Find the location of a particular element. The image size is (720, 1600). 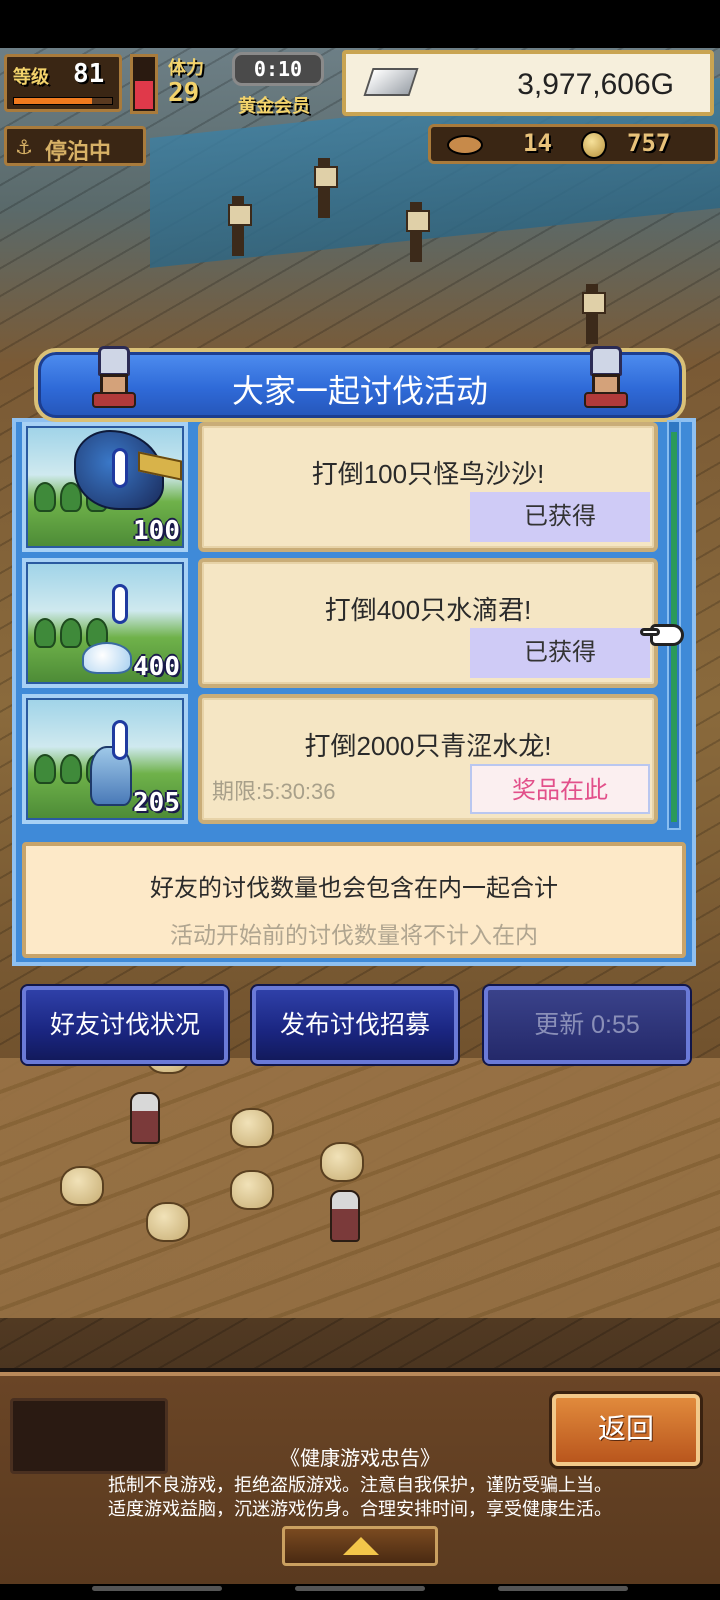

stamina-gauge is located at coordinates (144, 84).